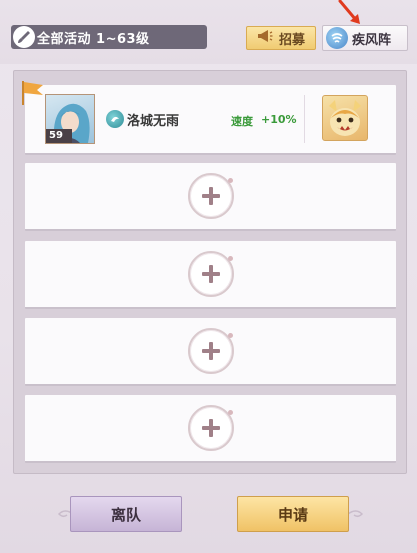 This screenshot has height=553, width=417. Describe the element at coordinates (153, 121) in the screenshot. I see `member-name: 洛城无雨` at that location.